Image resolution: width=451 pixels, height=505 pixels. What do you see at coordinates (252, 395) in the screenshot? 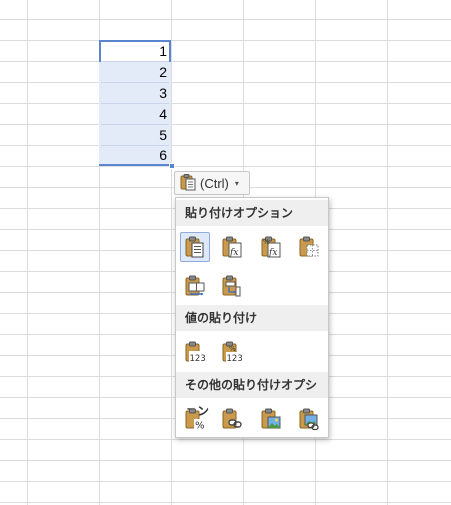
I see `section-title-other-paste-options: その他の貼り付けオプション` at bounding box center [252, 395].